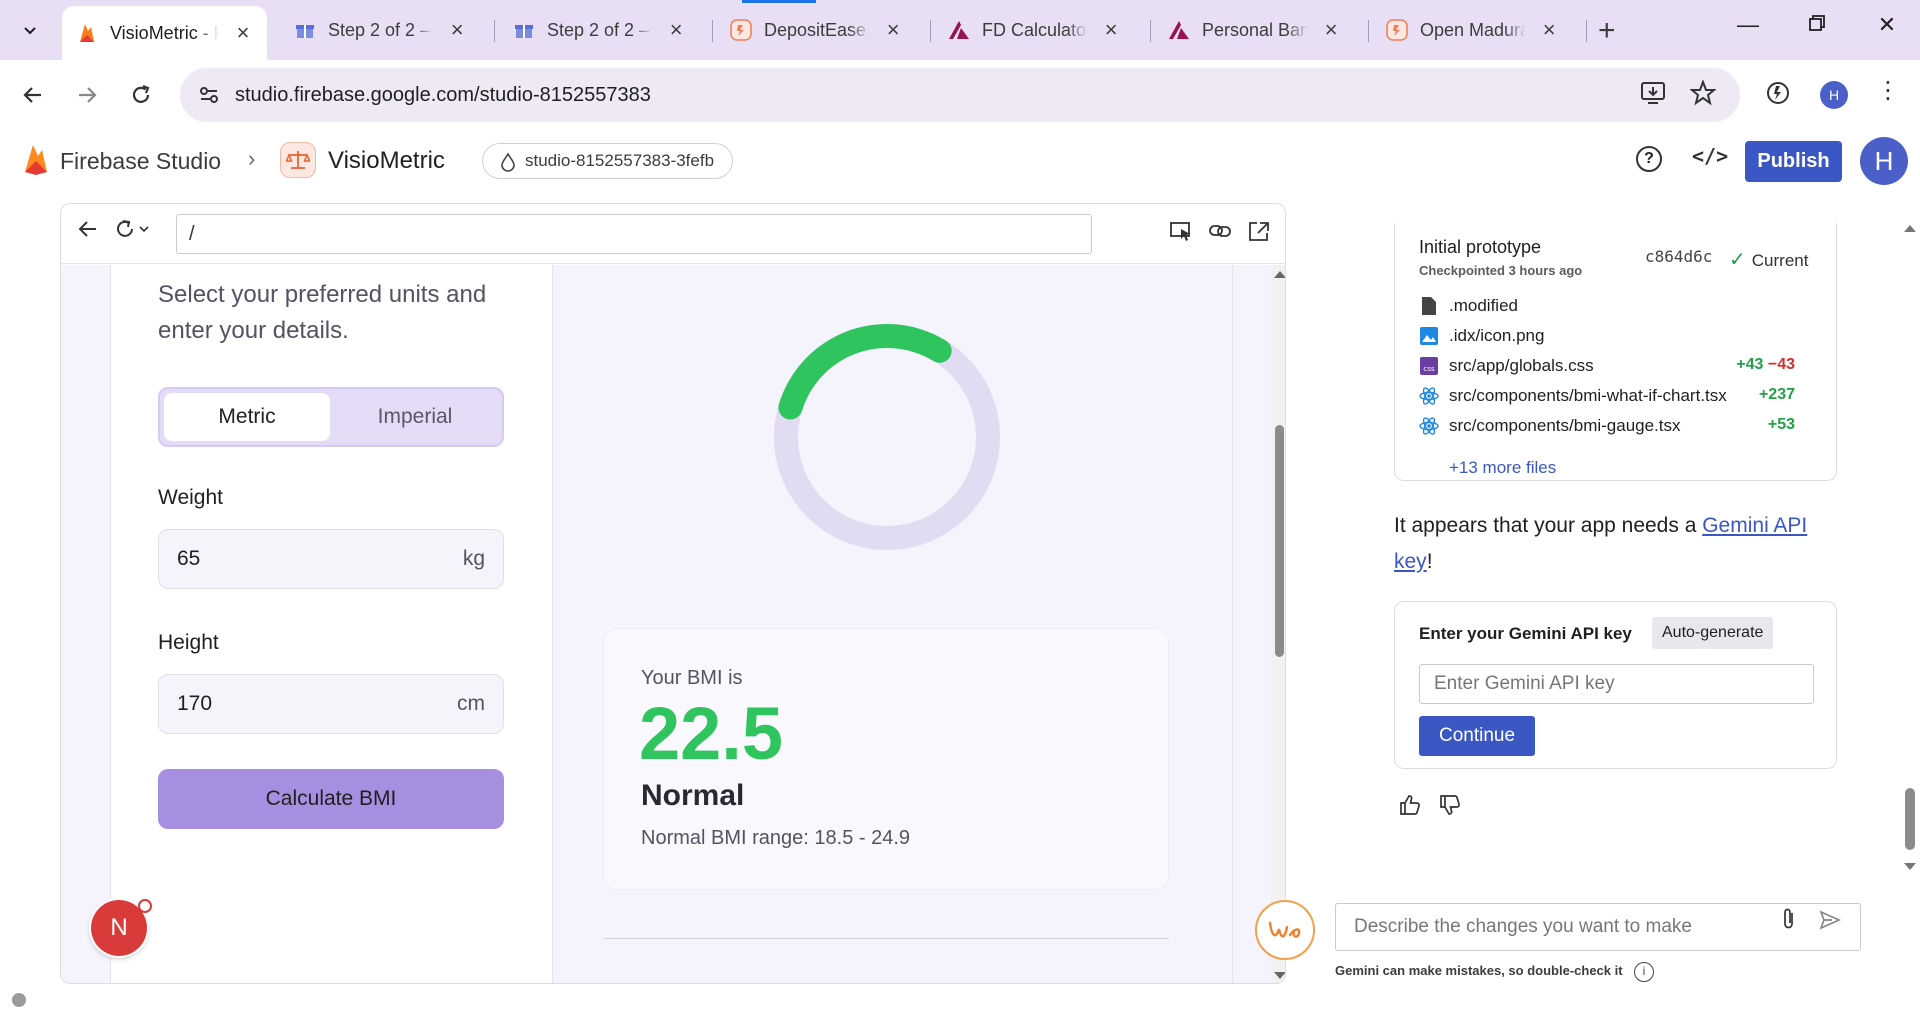 This screenshot has height=1020, width=1920. I want to click on profile-avatar: H, so click(1834, 95).